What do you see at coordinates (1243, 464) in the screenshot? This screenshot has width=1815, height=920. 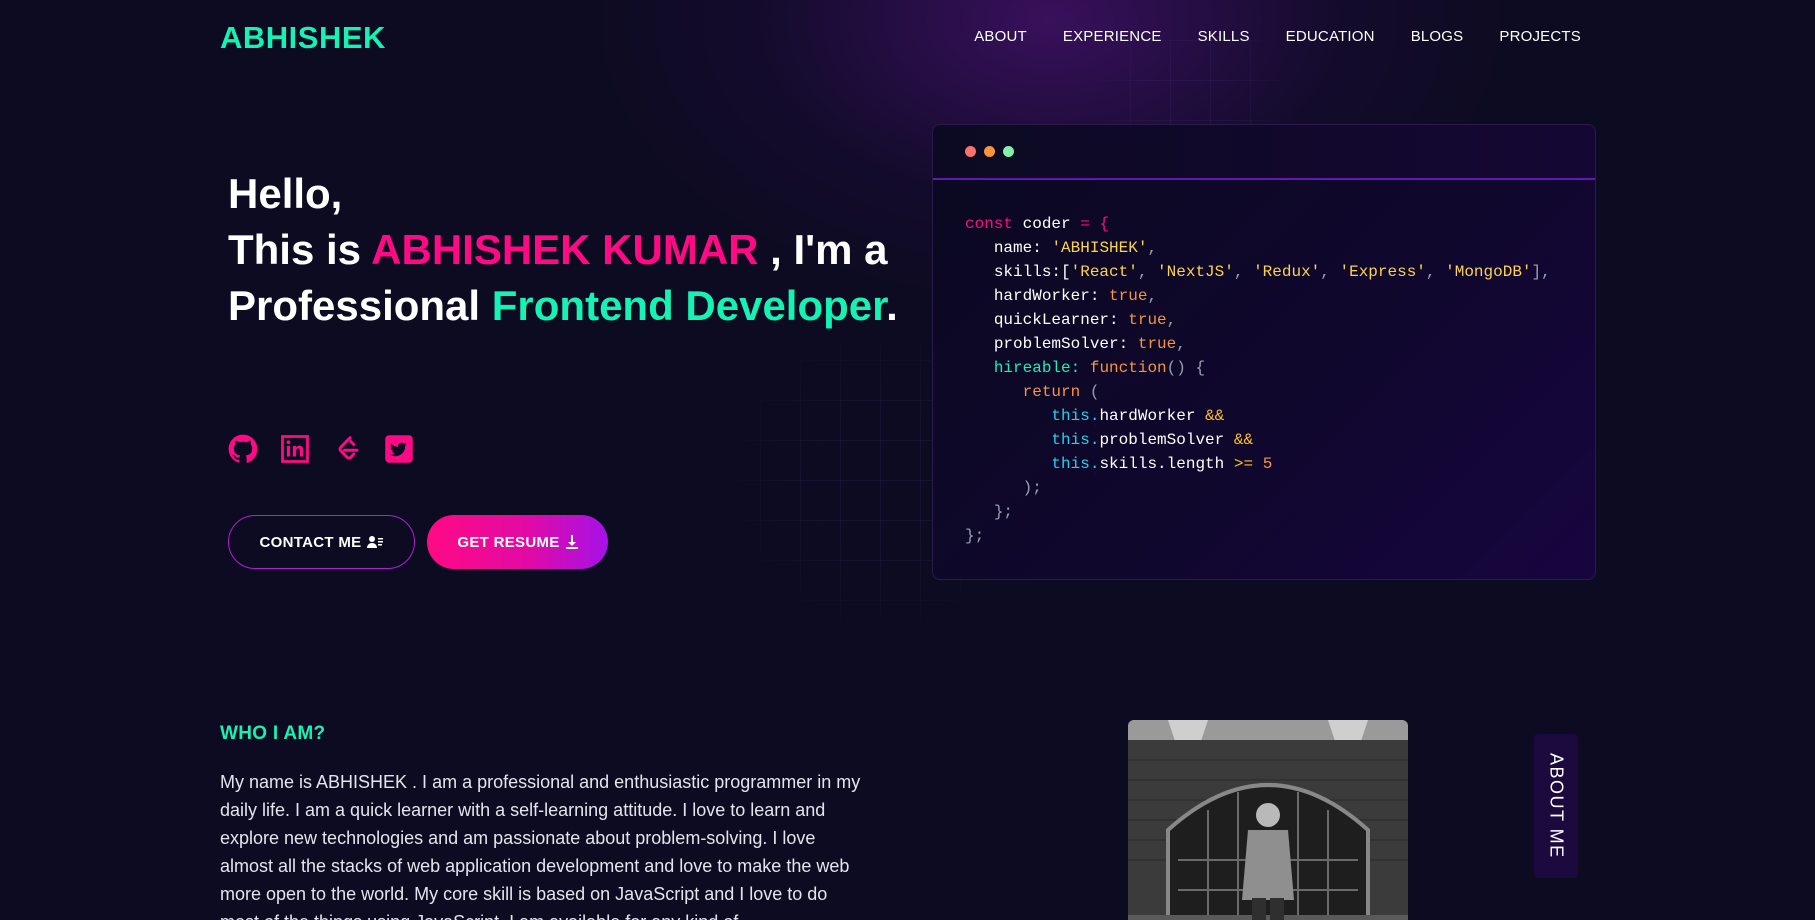 I see `code-token: >=` at bounding box center [1243, 464].